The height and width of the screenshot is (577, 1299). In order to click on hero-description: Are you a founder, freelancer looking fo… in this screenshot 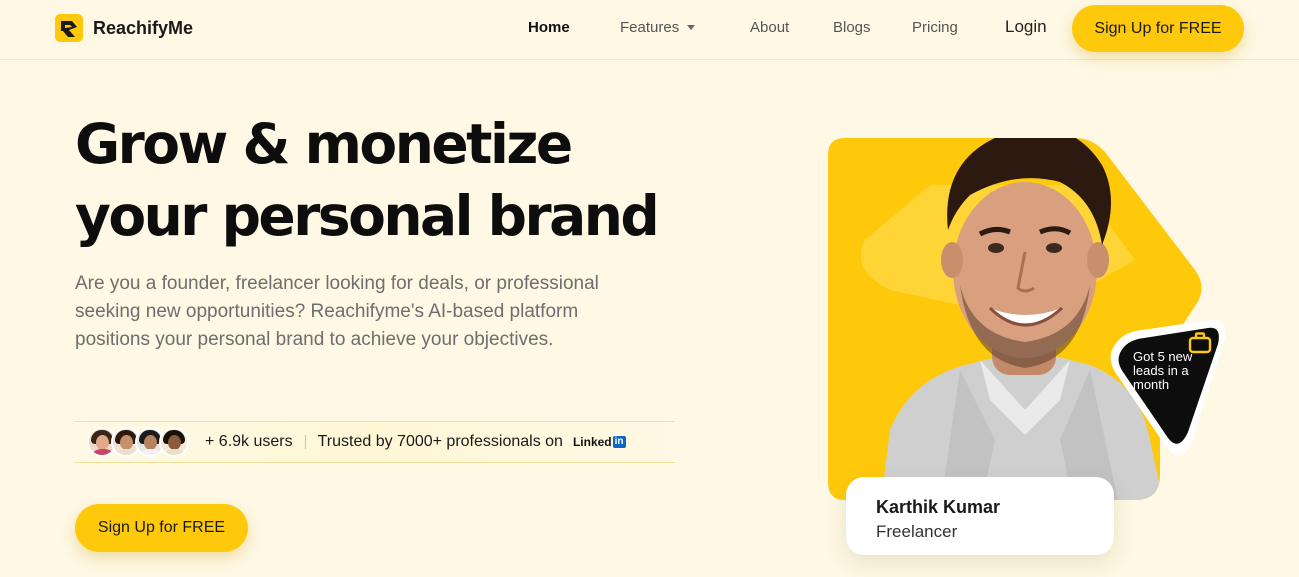, I will do `click(337, 311)`.